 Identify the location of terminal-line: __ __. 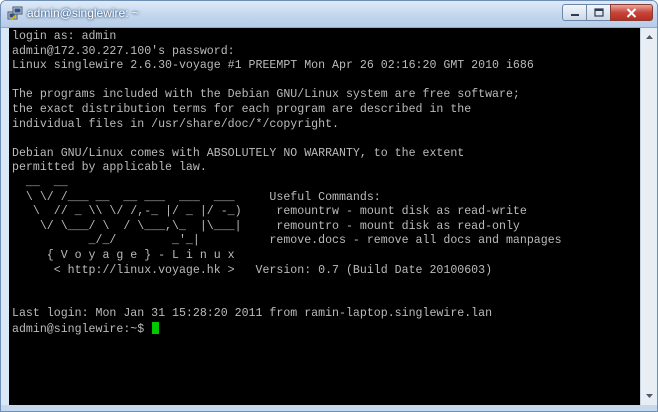
(40, 182).